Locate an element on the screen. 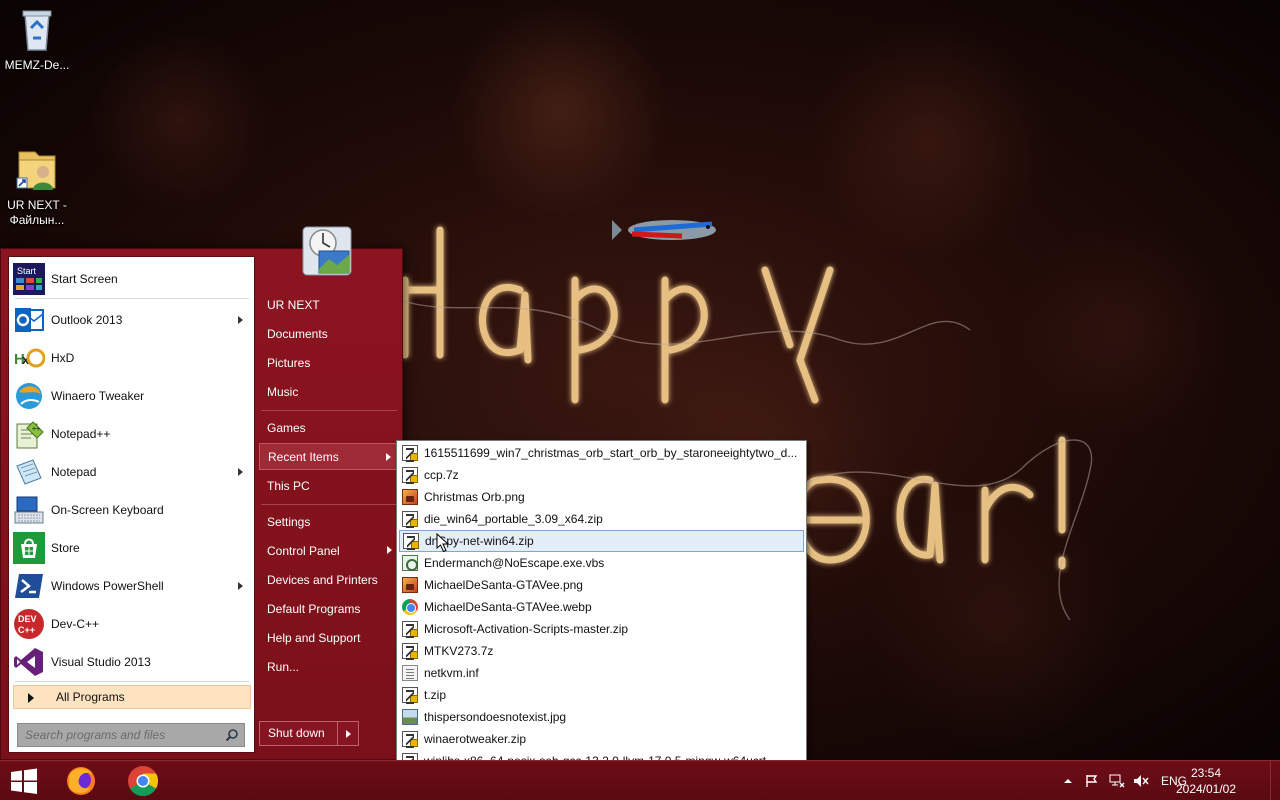  recent-item: netkvm.inf is located at coordinates (601, 673).